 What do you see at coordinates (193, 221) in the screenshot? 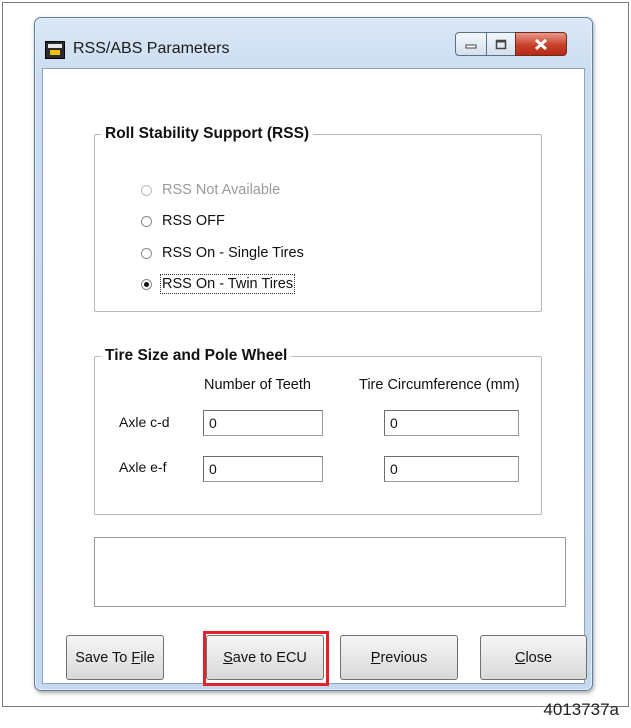
I see `radio-label: RSS OFF` at bounding box center [193, 221].